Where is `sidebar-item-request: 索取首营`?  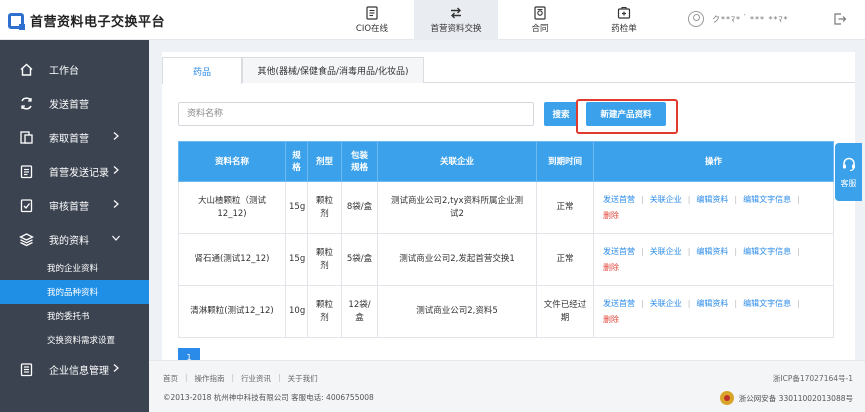
sidebar-item-request: 索取首营 is located at coordinates (74, 137).